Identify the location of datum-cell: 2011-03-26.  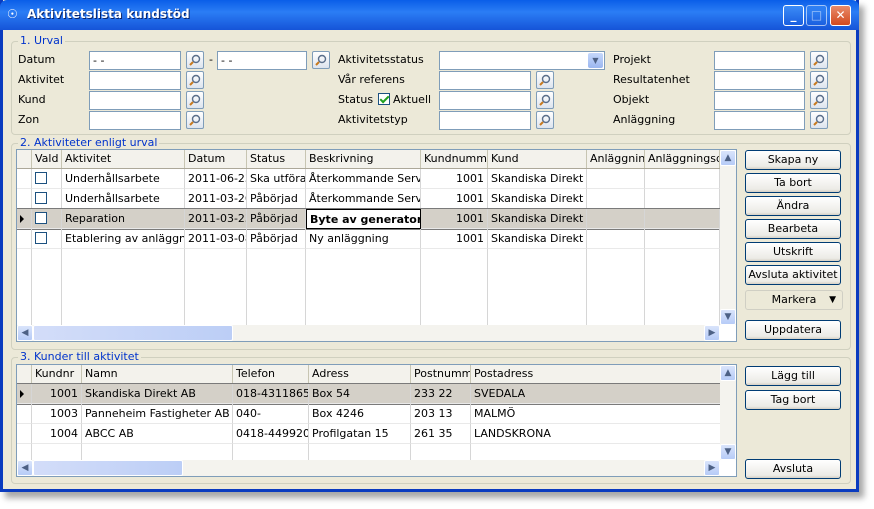
(216, 199).